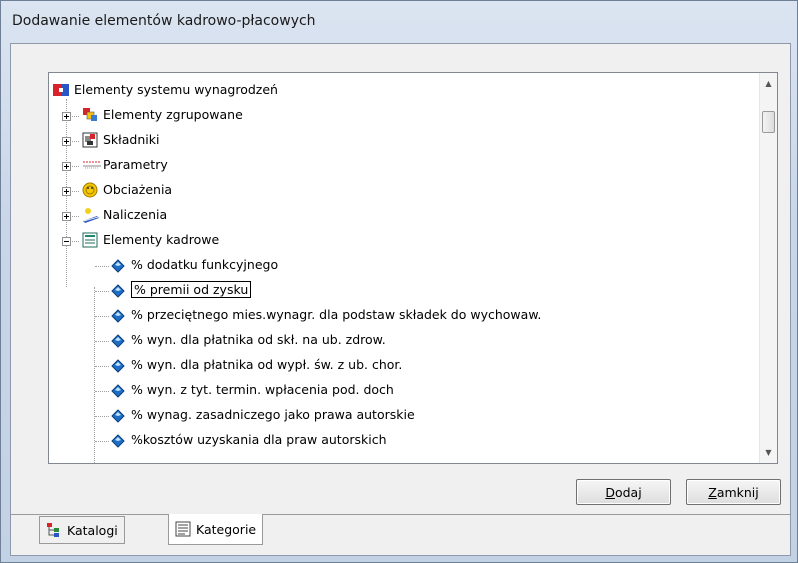  Describe the element at coordinates (610, 492) in the screenshot. I see `add-button-mnemonic: D` at that location.